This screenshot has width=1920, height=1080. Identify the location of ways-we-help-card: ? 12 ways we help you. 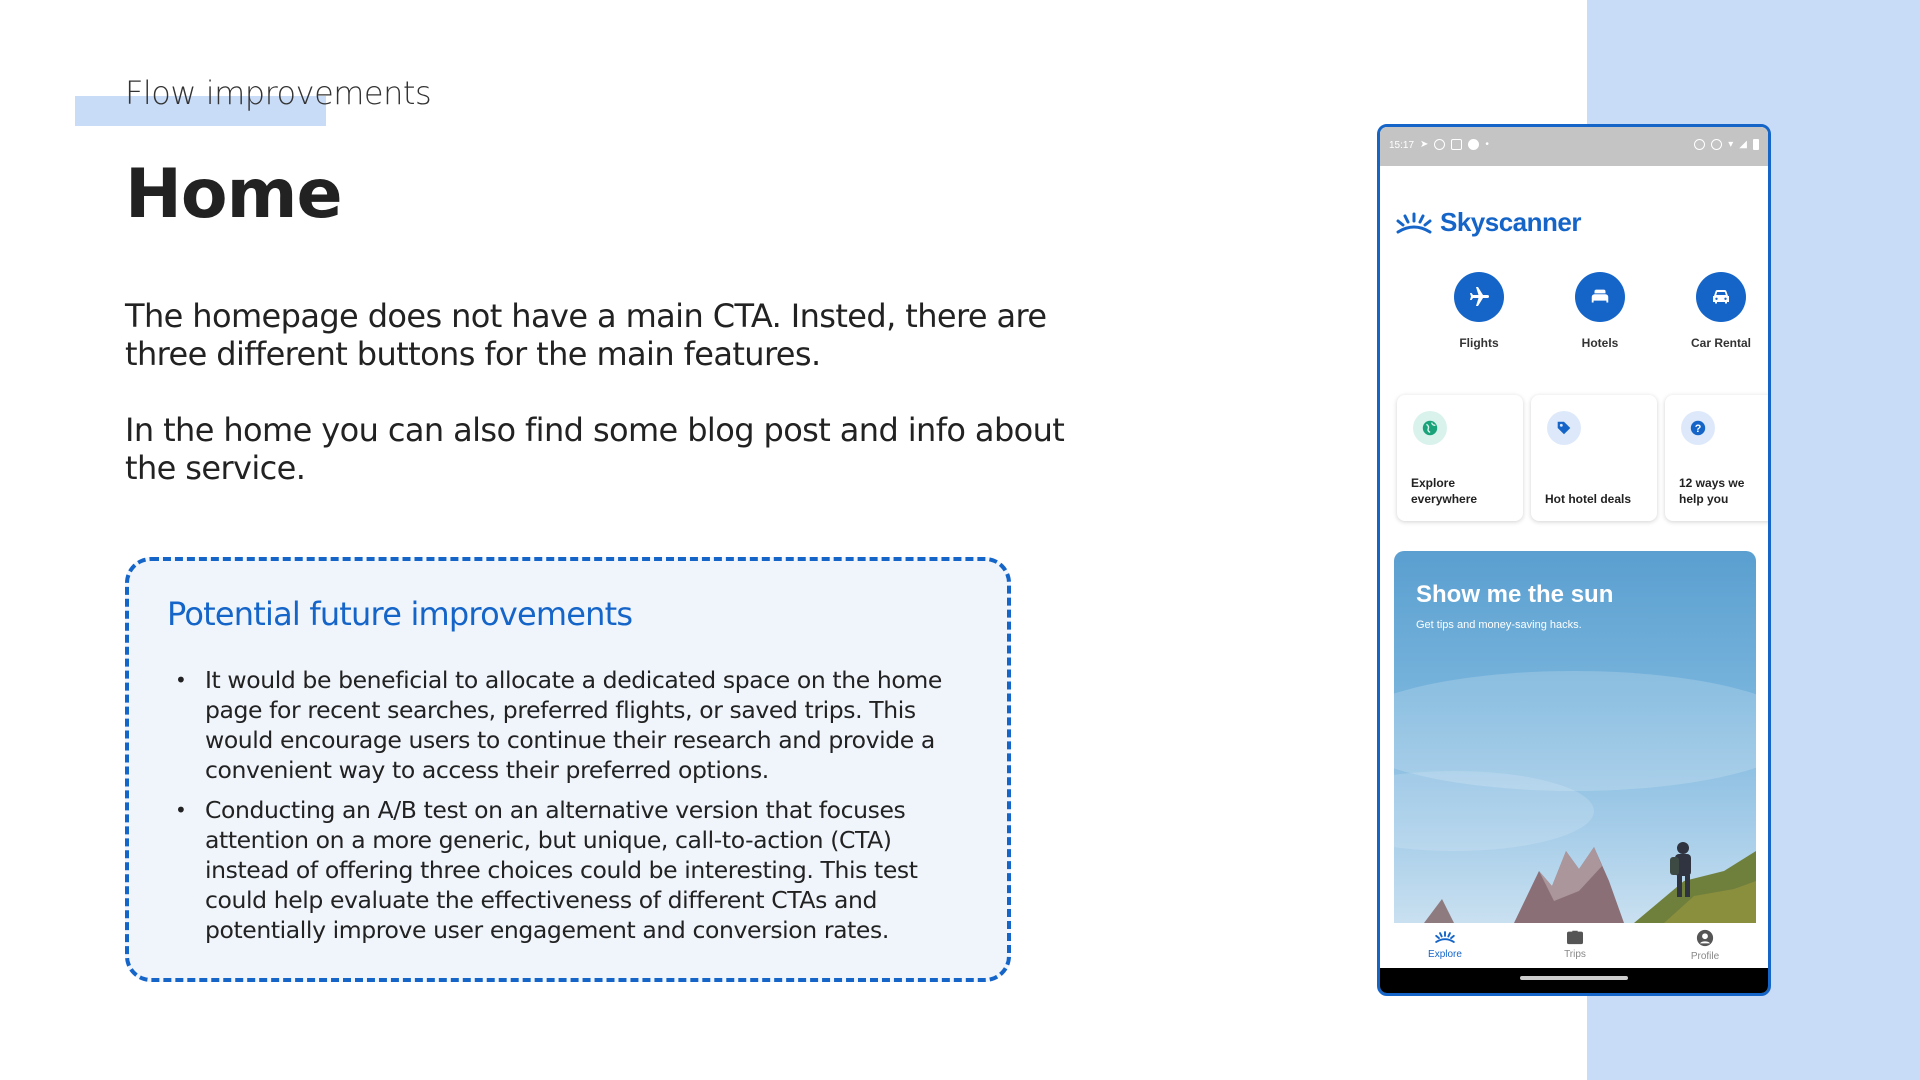
(1716, 458).